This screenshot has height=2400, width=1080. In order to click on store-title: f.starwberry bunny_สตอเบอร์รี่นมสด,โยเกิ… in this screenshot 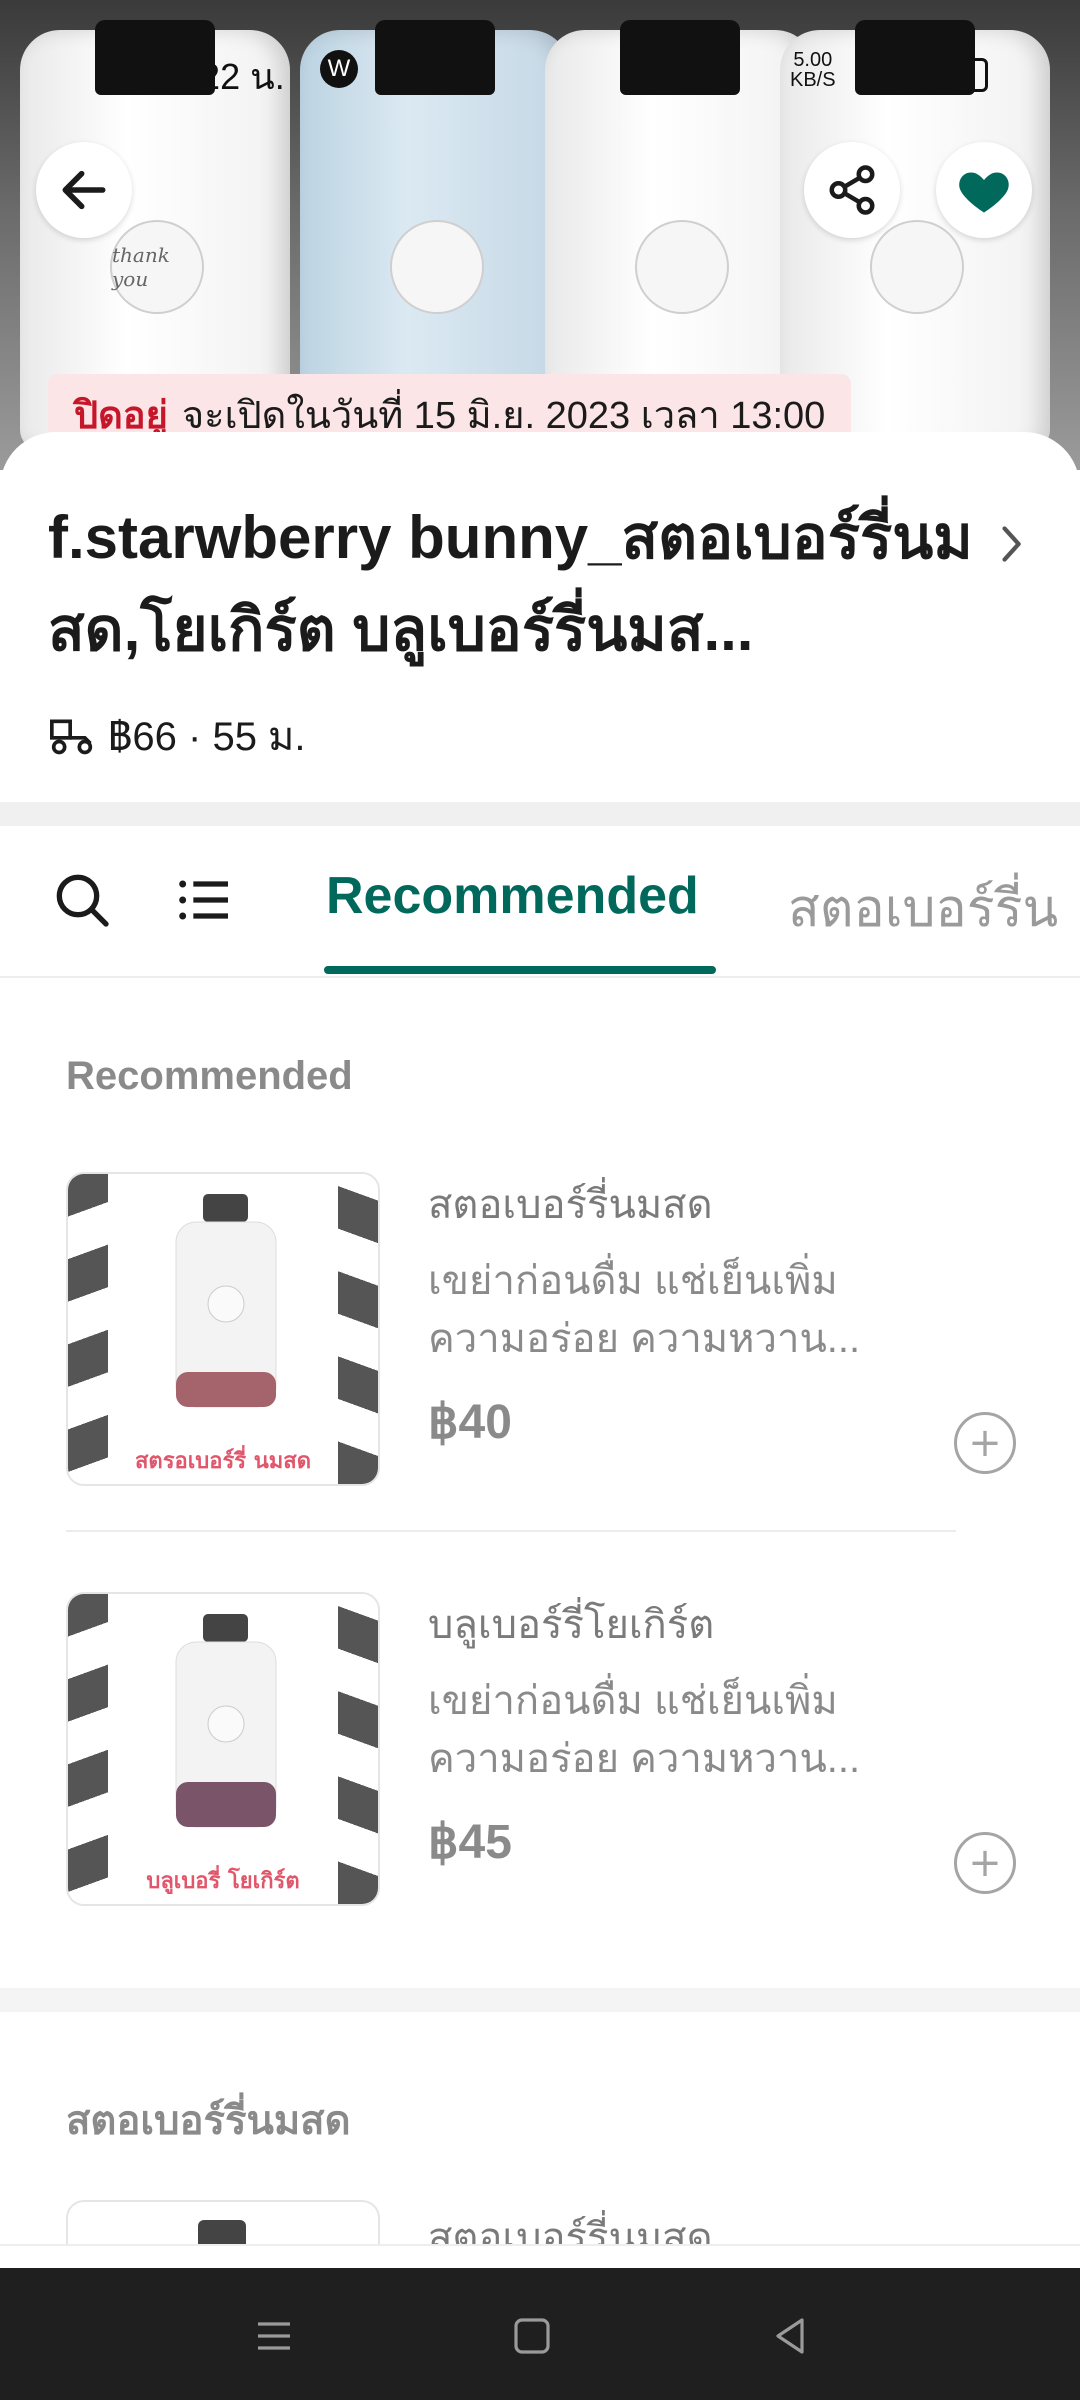, I will do `click(518, 584)`.